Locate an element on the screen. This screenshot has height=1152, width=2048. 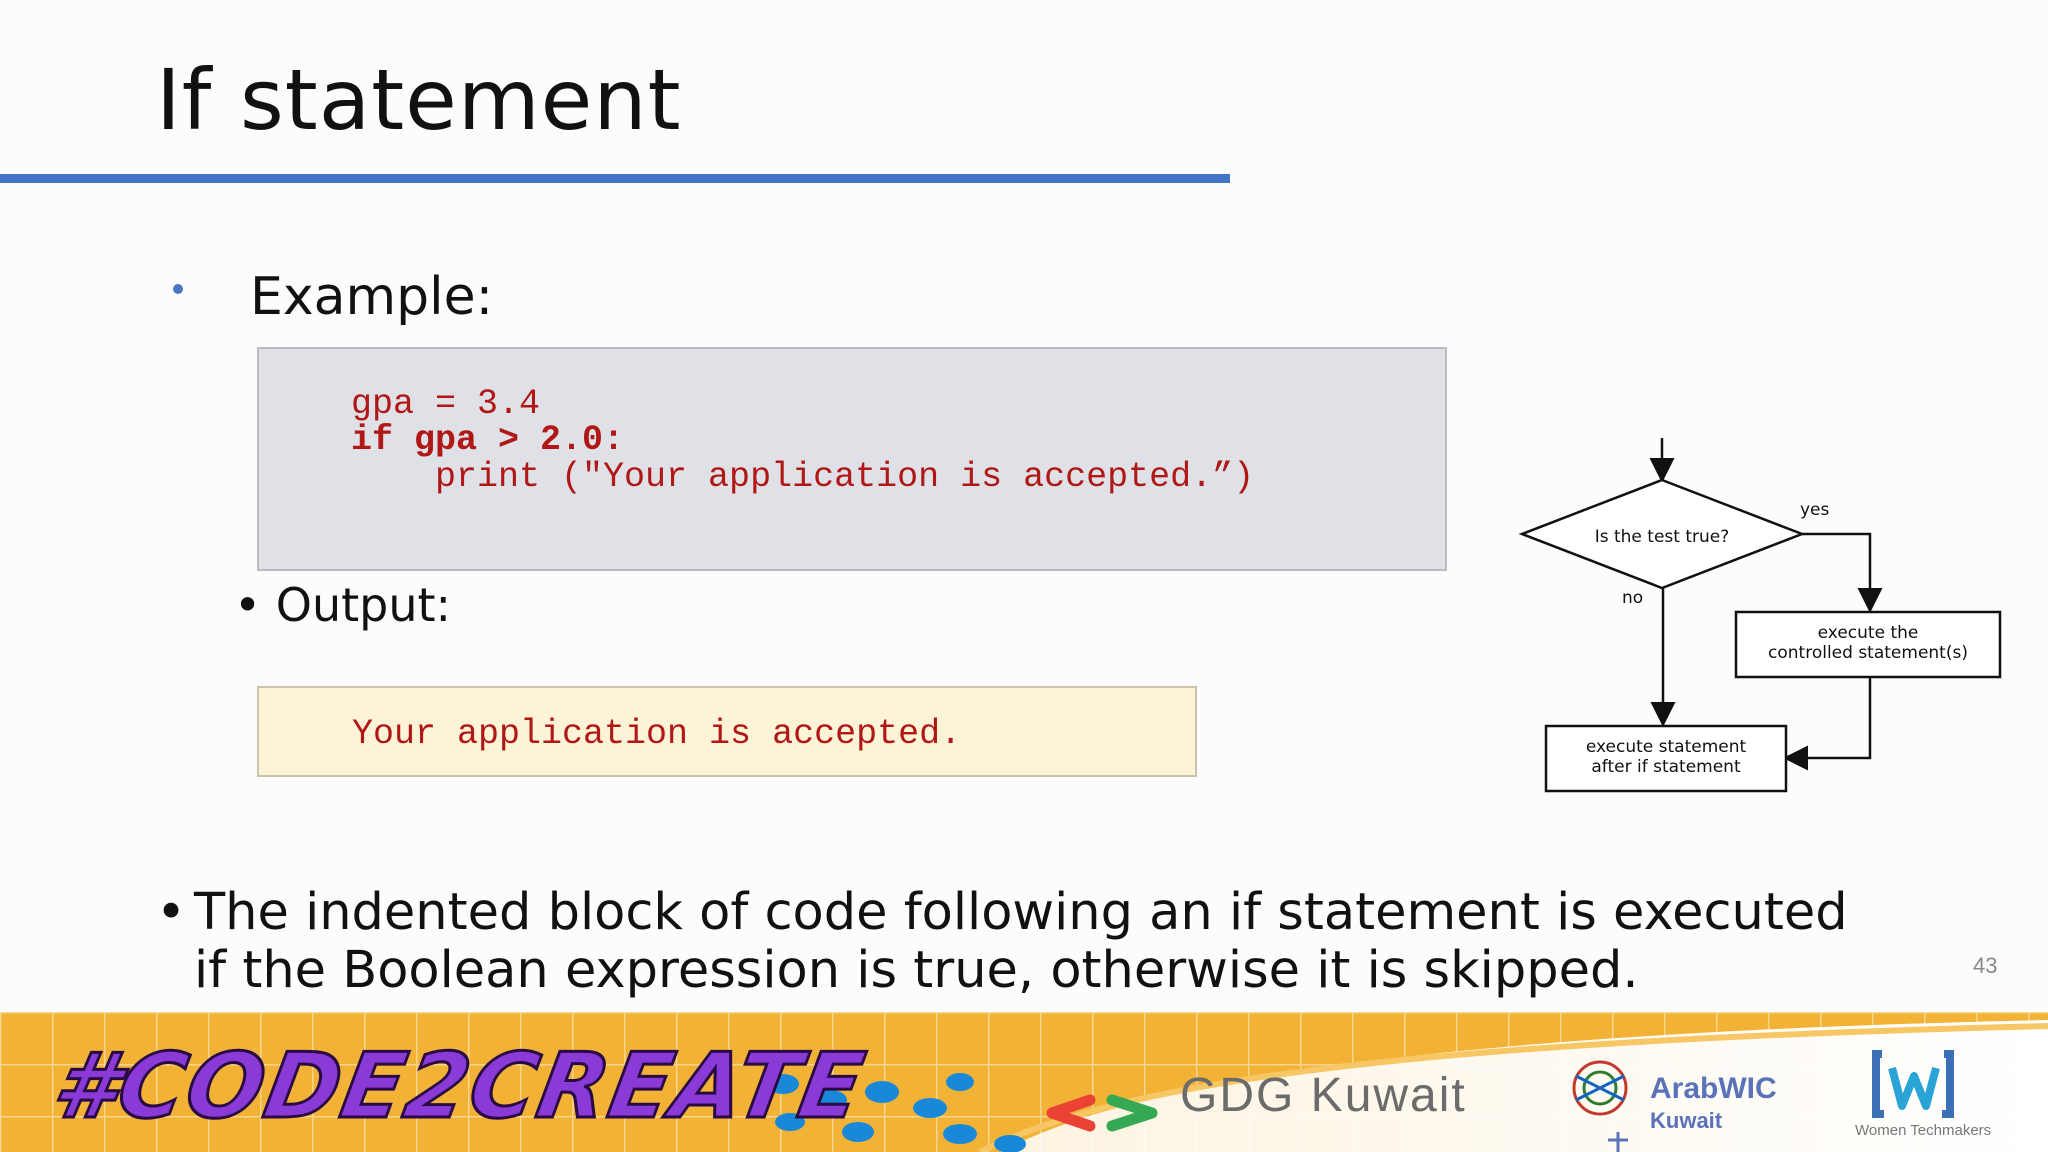
after-text-1: execute statement is located at coordinates (1666, 747).